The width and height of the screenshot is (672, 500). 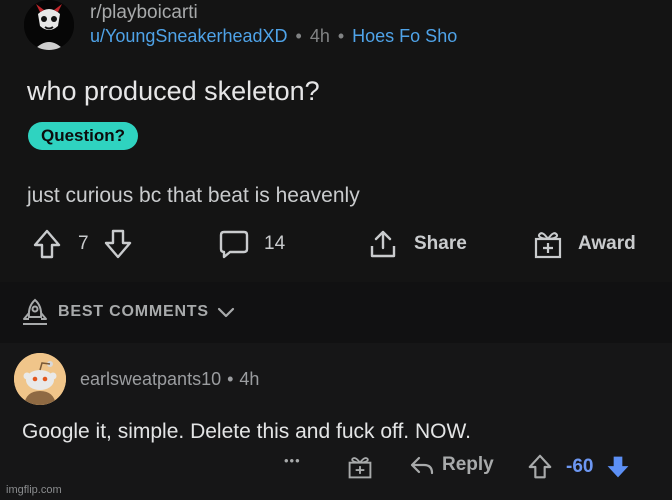 What do you see at coordinates (225, 312) in the screenshot?
I see `chevron-down-icon` at bounding box center [225, 312].